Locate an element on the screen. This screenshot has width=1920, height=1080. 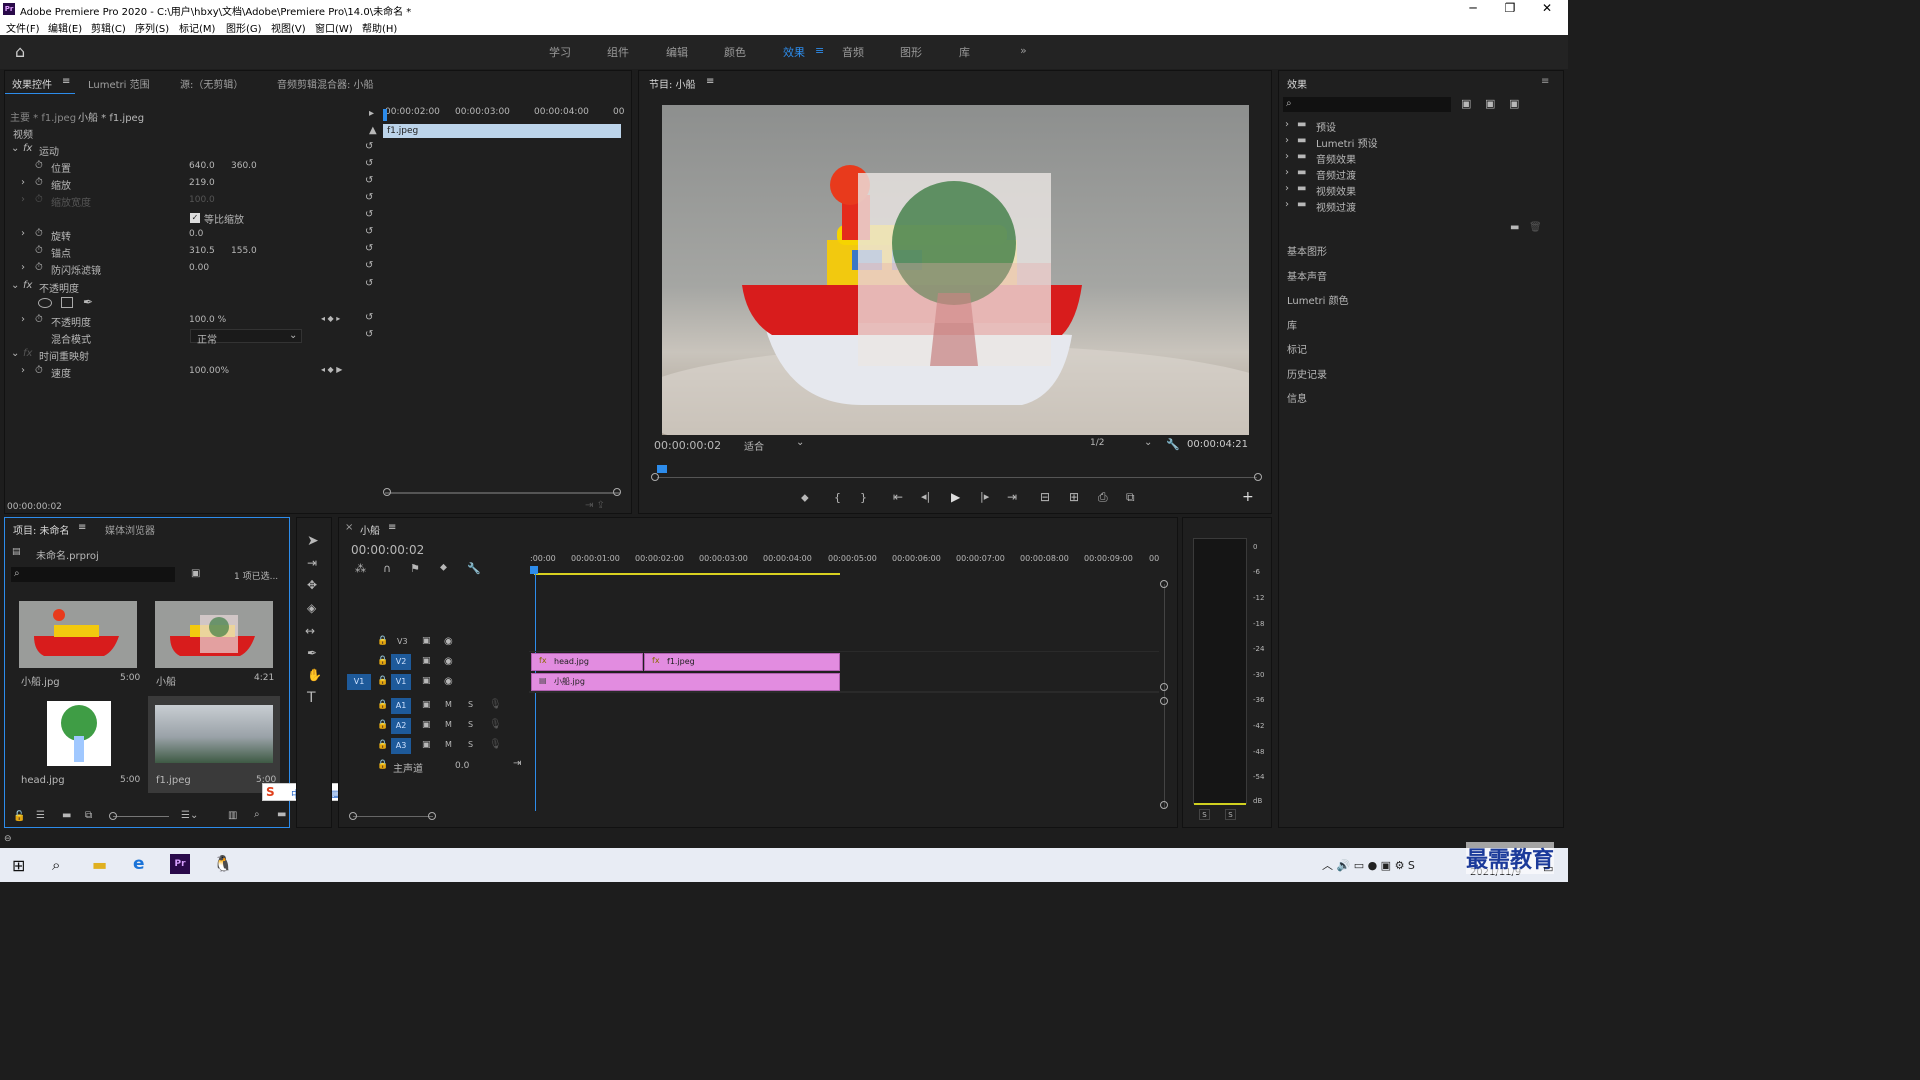
section-history: 历史记录 is located at coordinates (1307, 373).